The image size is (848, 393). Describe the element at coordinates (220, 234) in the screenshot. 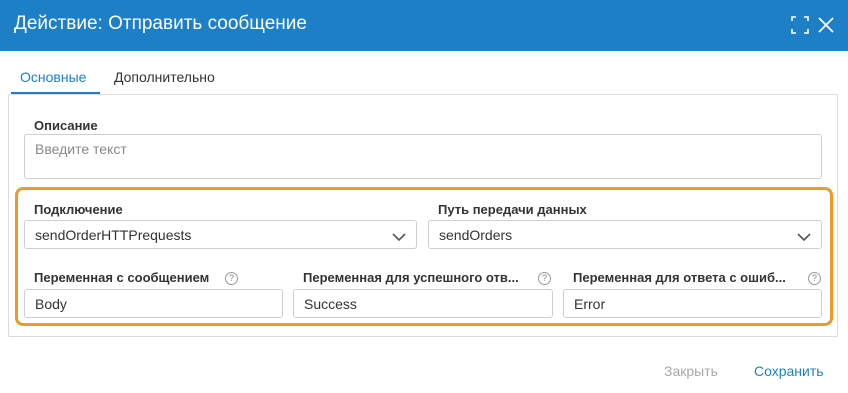

I see `connection-select: sendOrderHTTPrequests` at that location.